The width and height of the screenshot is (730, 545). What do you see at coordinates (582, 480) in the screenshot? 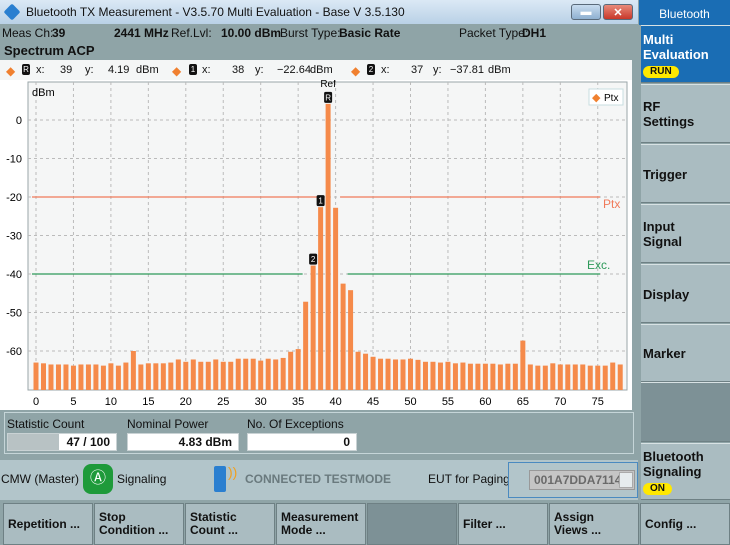
I see `eut-field: 001A7DDA7114` at bounding box center [582, 480].